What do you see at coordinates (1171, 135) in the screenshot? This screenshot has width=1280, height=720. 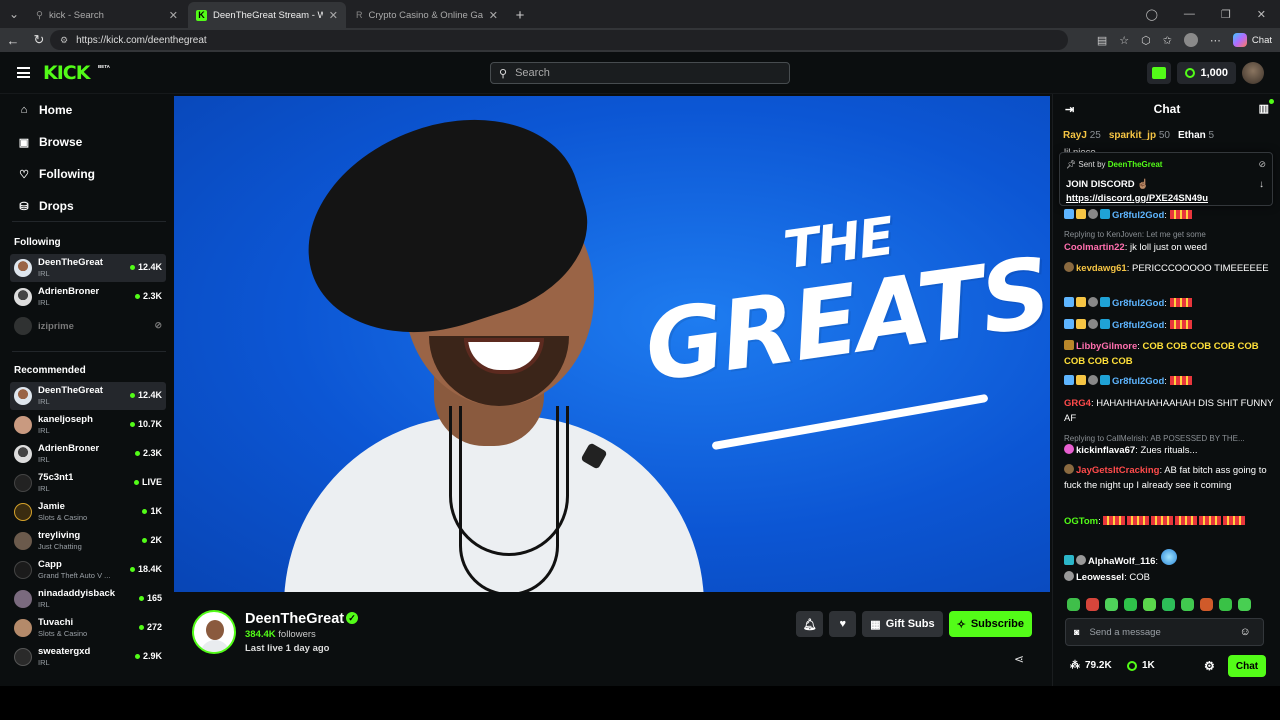 I see `gift-leaderboard: RayJ 25 sparkit_jp 50 Ethan 5` at bounding box center [1171, 135].